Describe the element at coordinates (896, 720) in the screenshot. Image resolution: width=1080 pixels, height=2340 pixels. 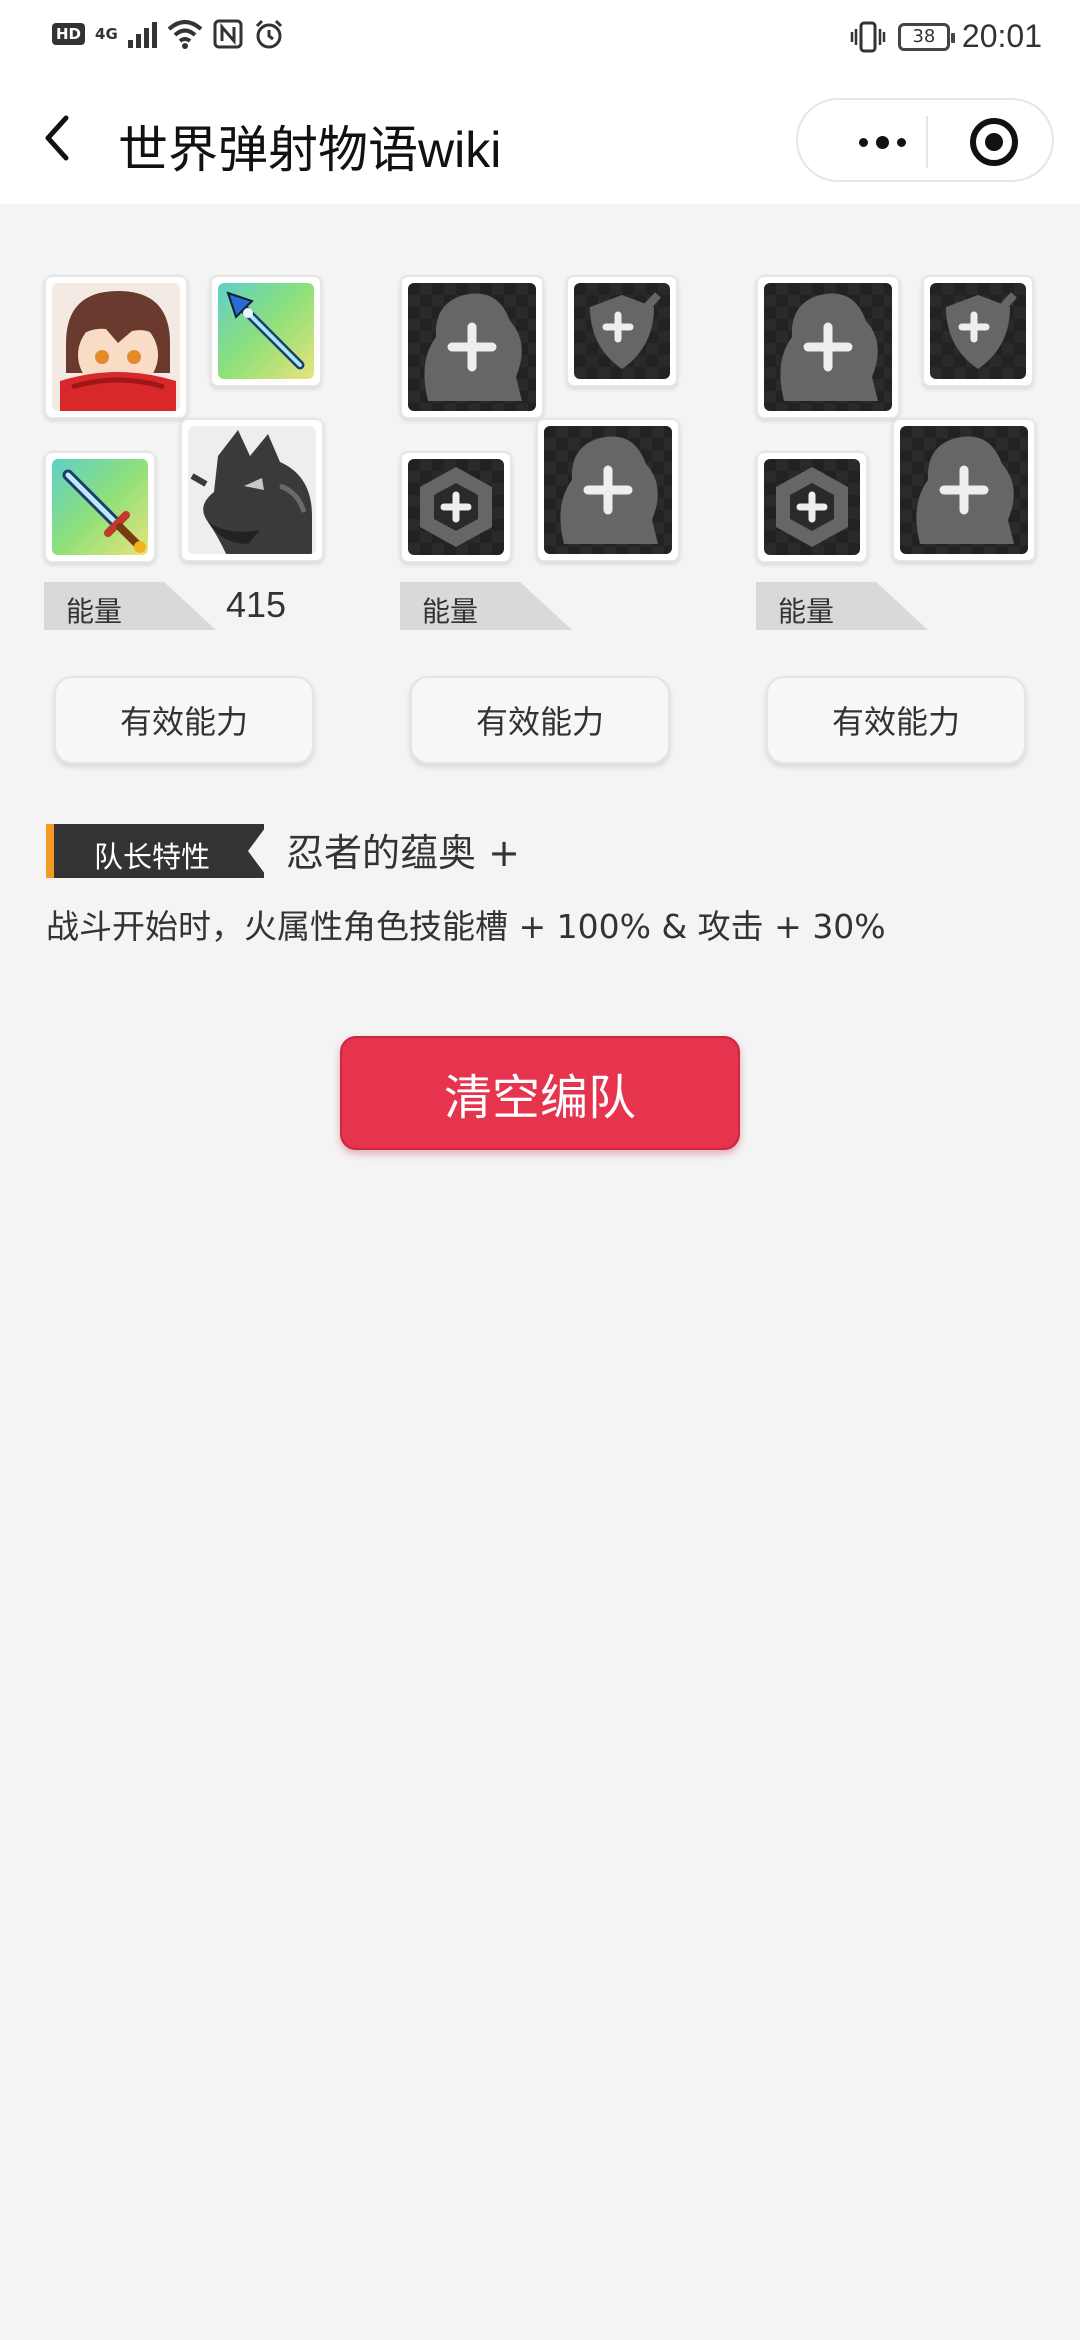
I see `ability-button-3: 有效能力` at that location.